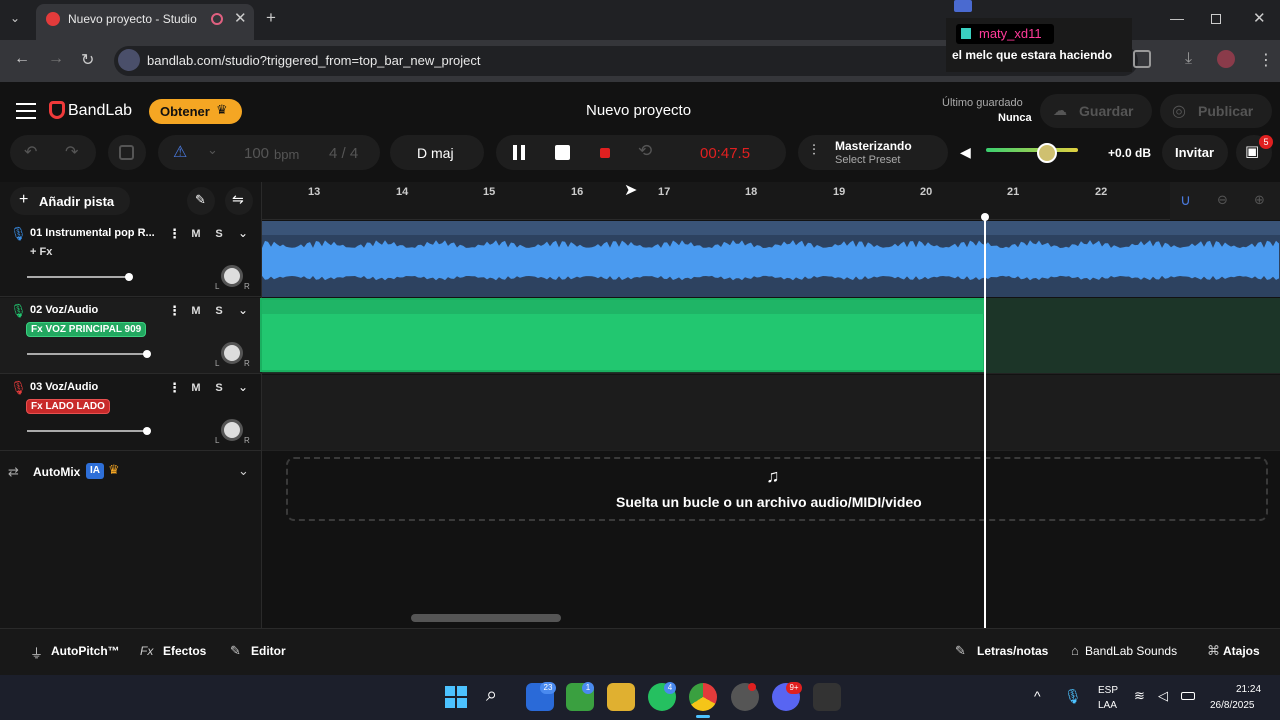  I want to click on zoom-in-icon: ⊕, so click(1259, 200).